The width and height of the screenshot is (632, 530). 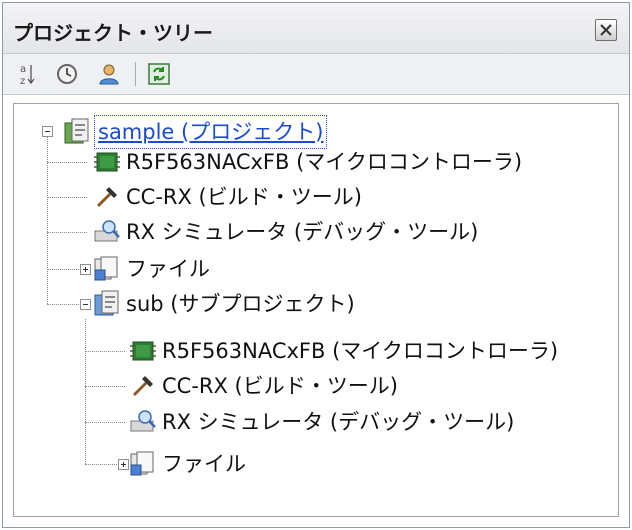 I want to click on tree-node-files: ファイル, so click(x=151, y=269).